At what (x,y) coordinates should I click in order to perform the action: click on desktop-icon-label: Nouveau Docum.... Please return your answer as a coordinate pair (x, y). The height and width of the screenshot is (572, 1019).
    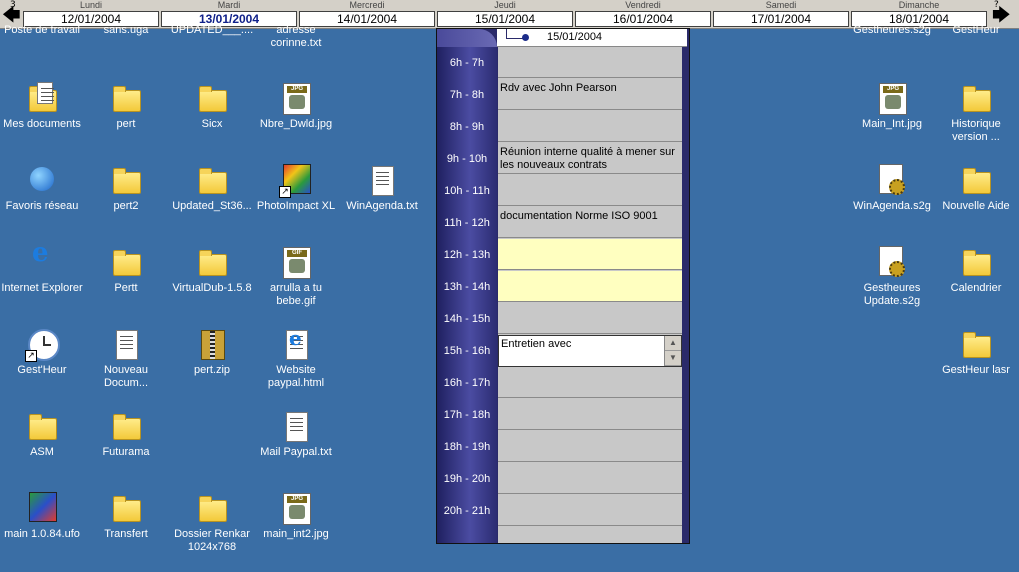
    Looking at the image, I should click on (126, 376).